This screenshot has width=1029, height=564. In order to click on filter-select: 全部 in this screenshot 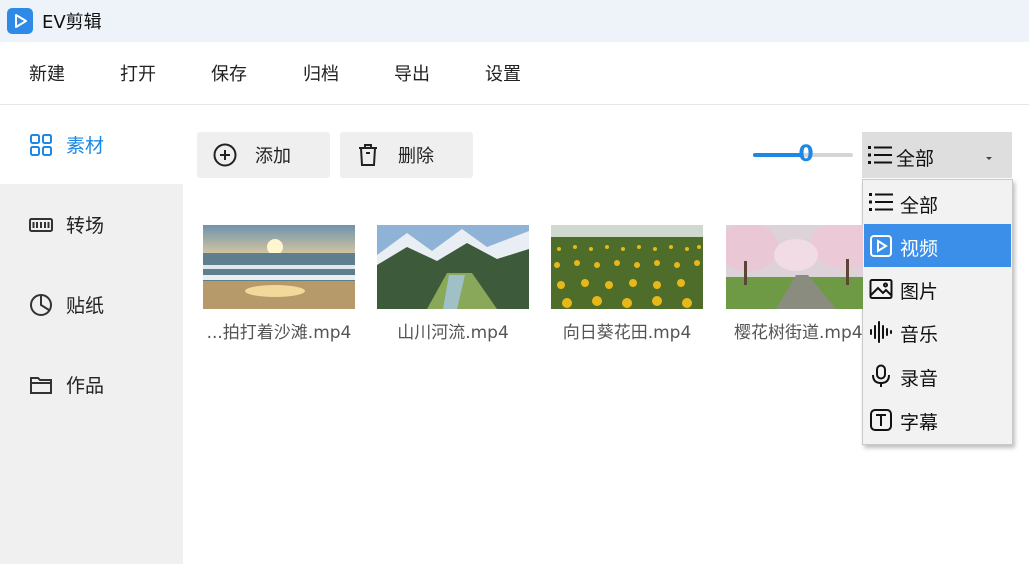, I will do `click(937, 155)`.